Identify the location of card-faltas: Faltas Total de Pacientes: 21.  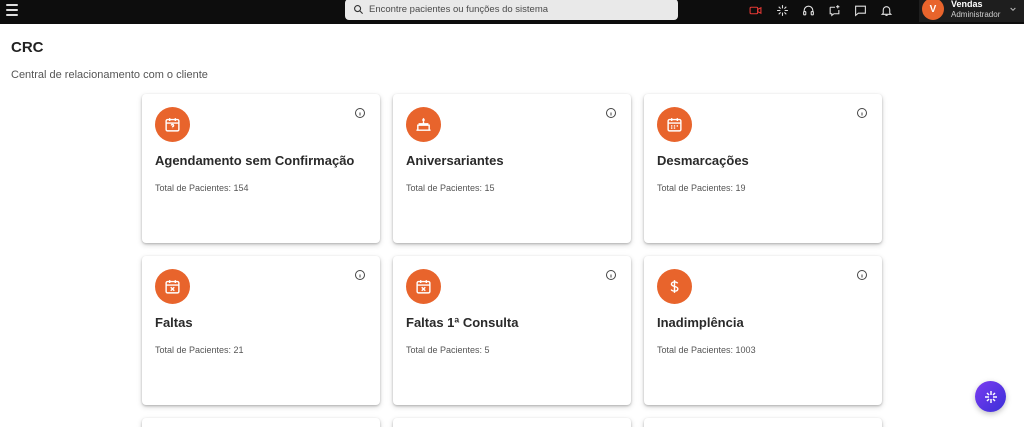
(261, 330).